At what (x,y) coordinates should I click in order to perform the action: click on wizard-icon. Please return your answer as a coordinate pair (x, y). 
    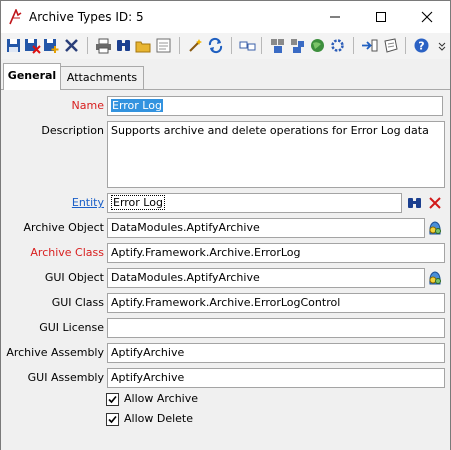
    Looking at the image, I should click on (195, 45).